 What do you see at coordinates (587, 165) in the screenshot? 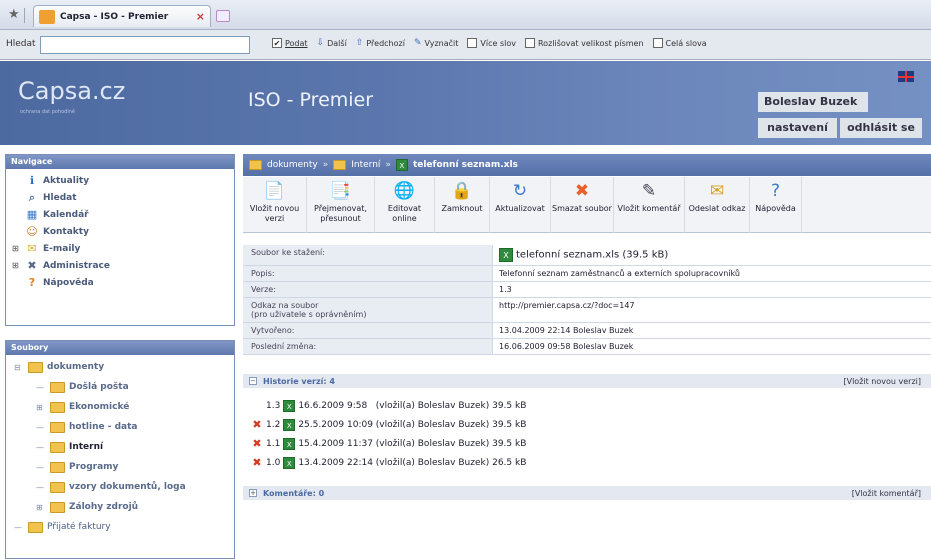
I see `breadcrumb: dokumenty » Interní » Xtelefonní seznam.xls` at bounding box center [587, 165].